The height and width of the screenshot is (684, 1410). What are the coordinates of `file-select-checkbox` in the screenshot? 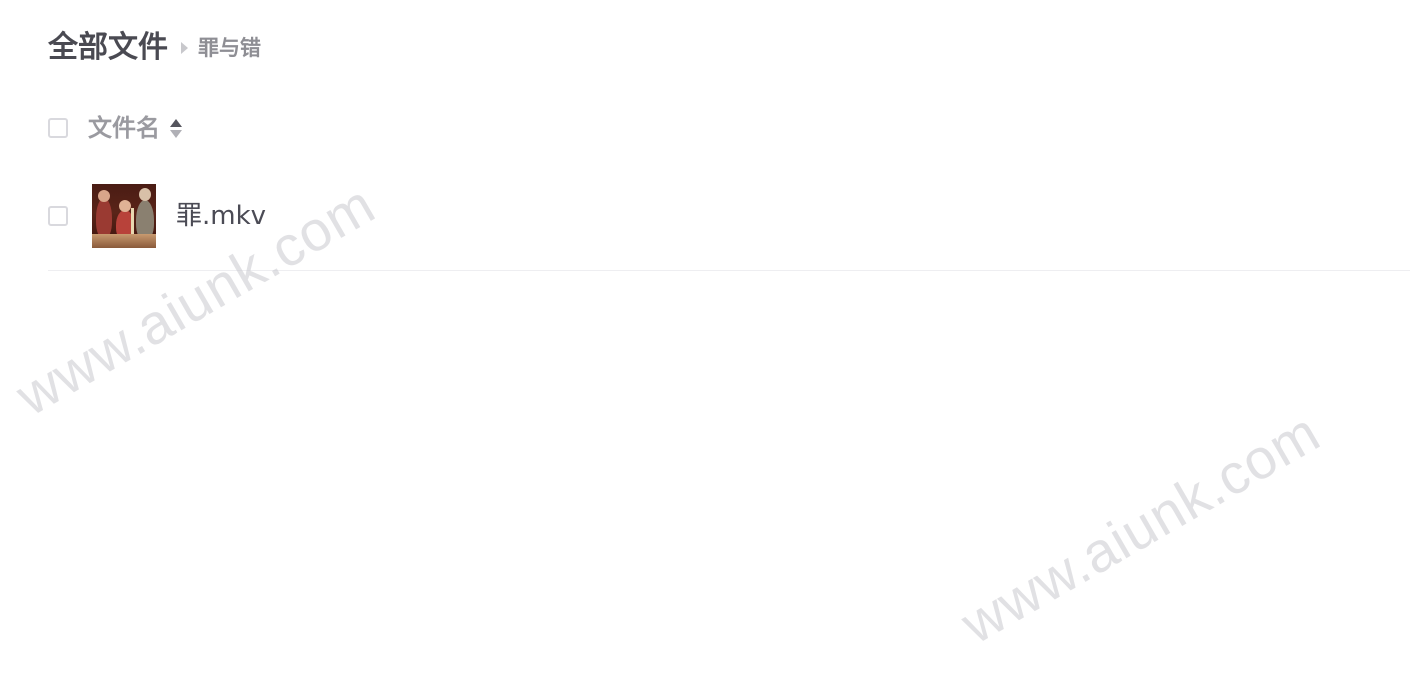 It's located at (58, 216).